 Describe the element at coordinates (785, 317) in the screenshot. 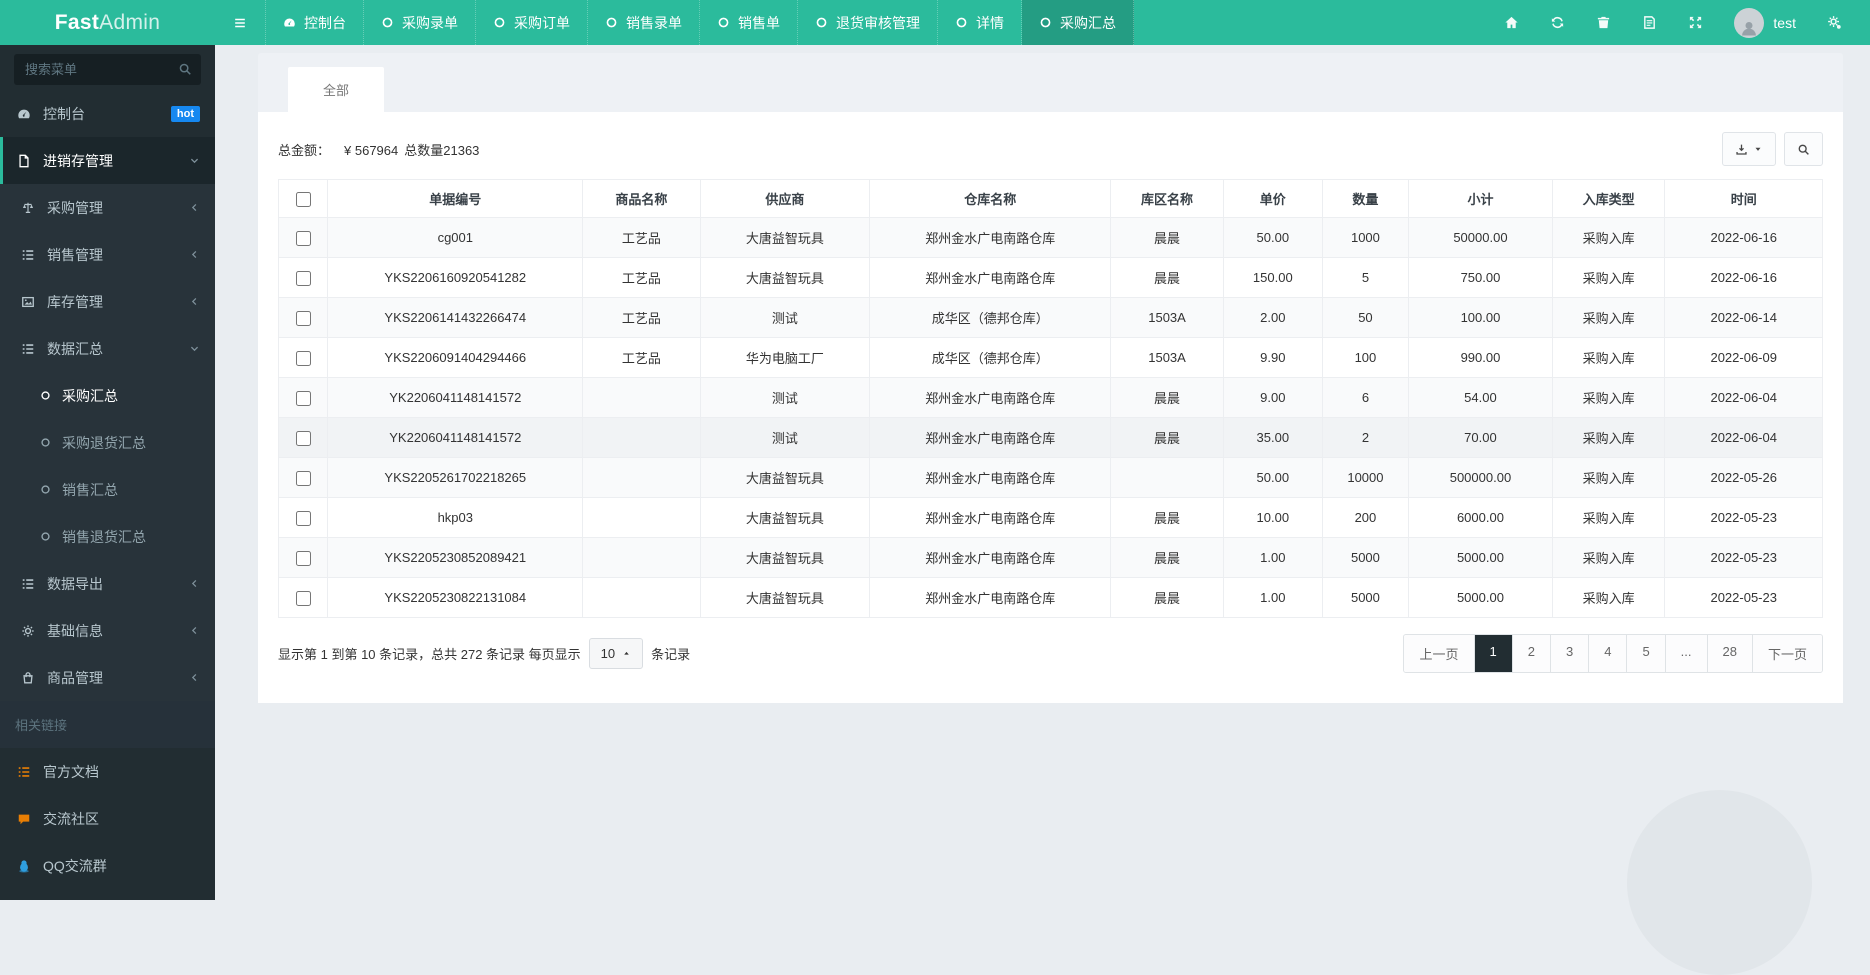

I see `table-cell: 测试` at that location.